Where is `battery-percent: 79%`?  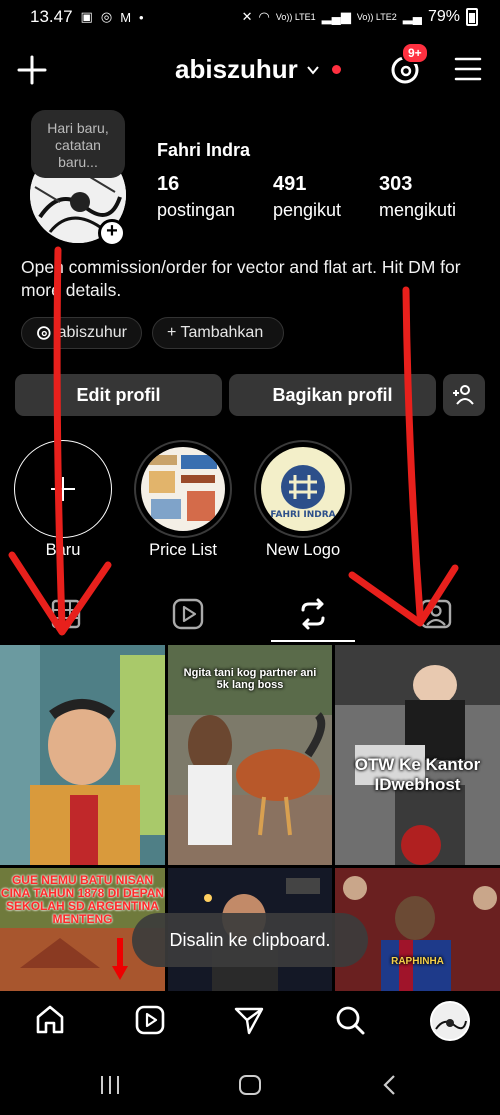 battery-percent: 79% is located at coordinates (443, 16).